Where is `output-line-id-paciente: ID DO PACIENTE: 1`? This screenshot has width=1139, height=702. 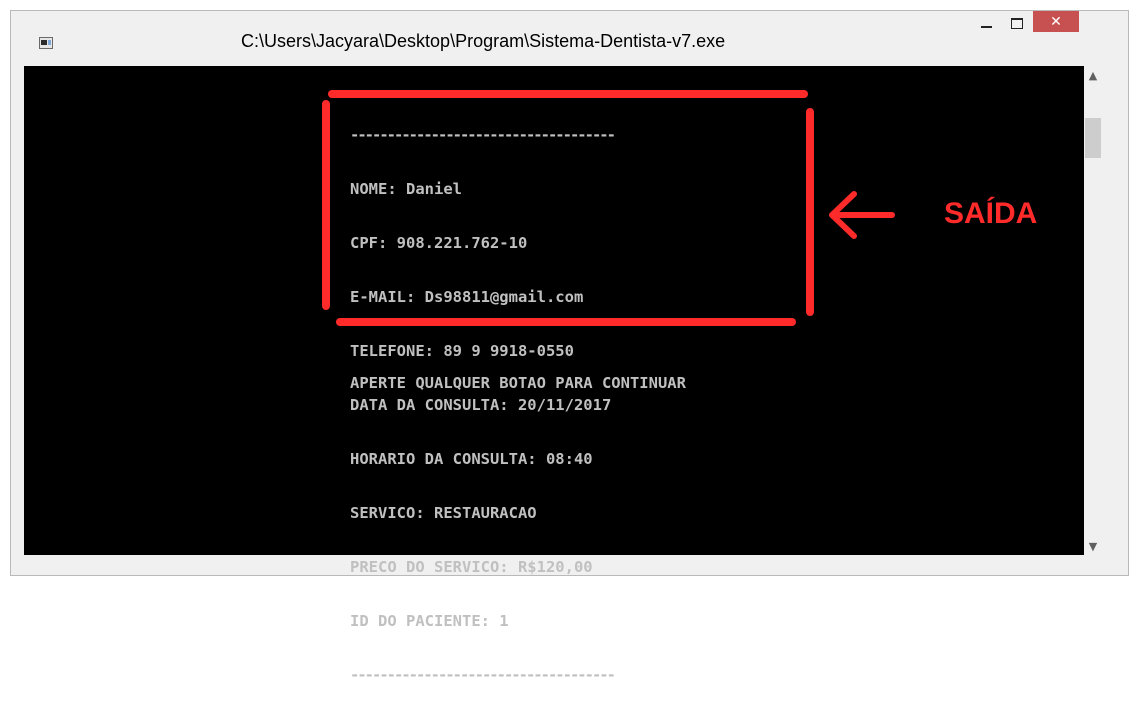 output-line-id-paciente: ID DO PACIENTE: 1 is located at coordinates (429, 621).